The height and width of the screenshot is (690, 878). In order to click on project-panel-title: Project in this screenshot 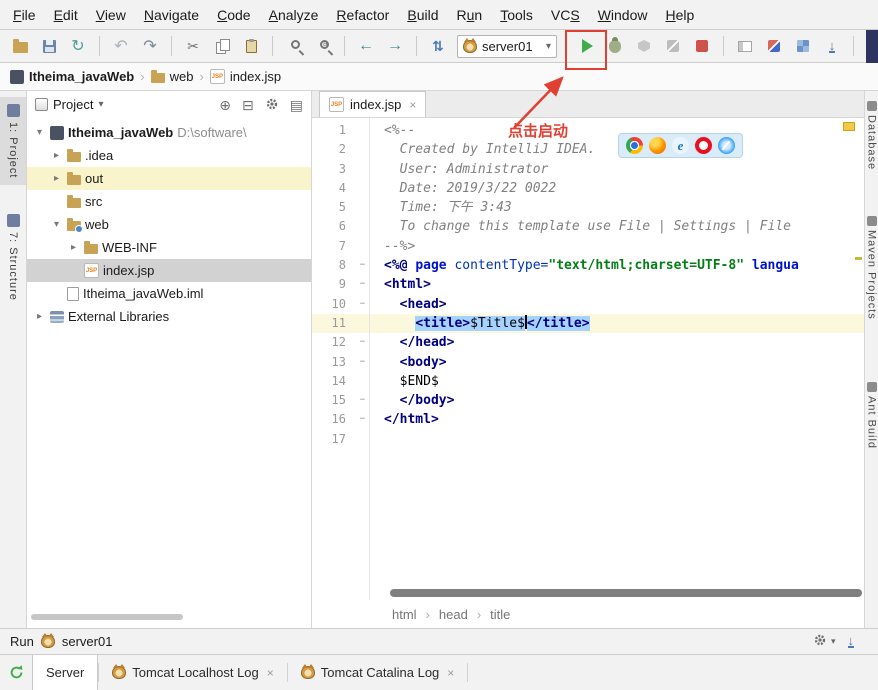, I will do `click(73, 104)`.